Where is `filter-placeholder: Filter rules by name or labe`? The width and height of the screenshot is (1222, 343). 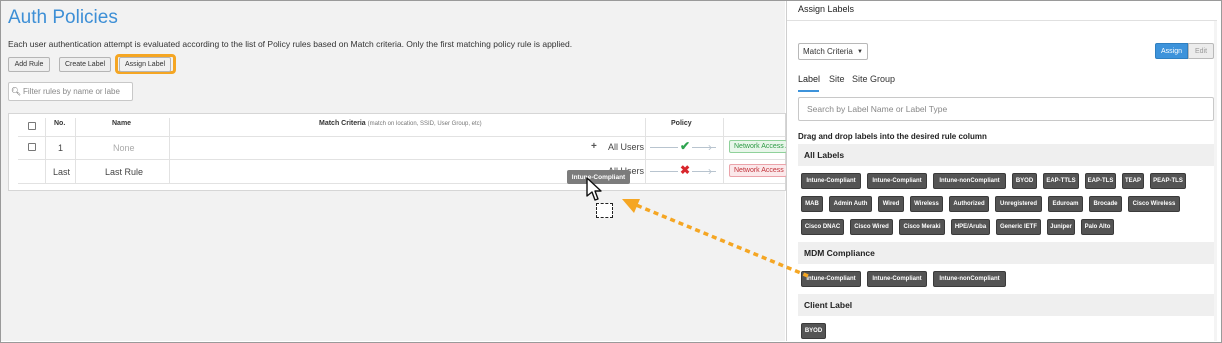
filter-placeholder: Filter rules by name or labe is located at coordinates (71, 91).